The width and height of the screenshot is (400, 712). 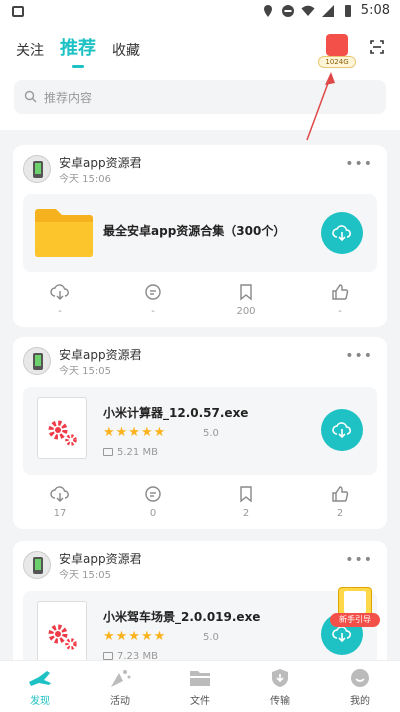 What do you see at coordinates (120, 701) in the screenshot?
I see `nav-label: 活动` at bounding box center [120, 701].